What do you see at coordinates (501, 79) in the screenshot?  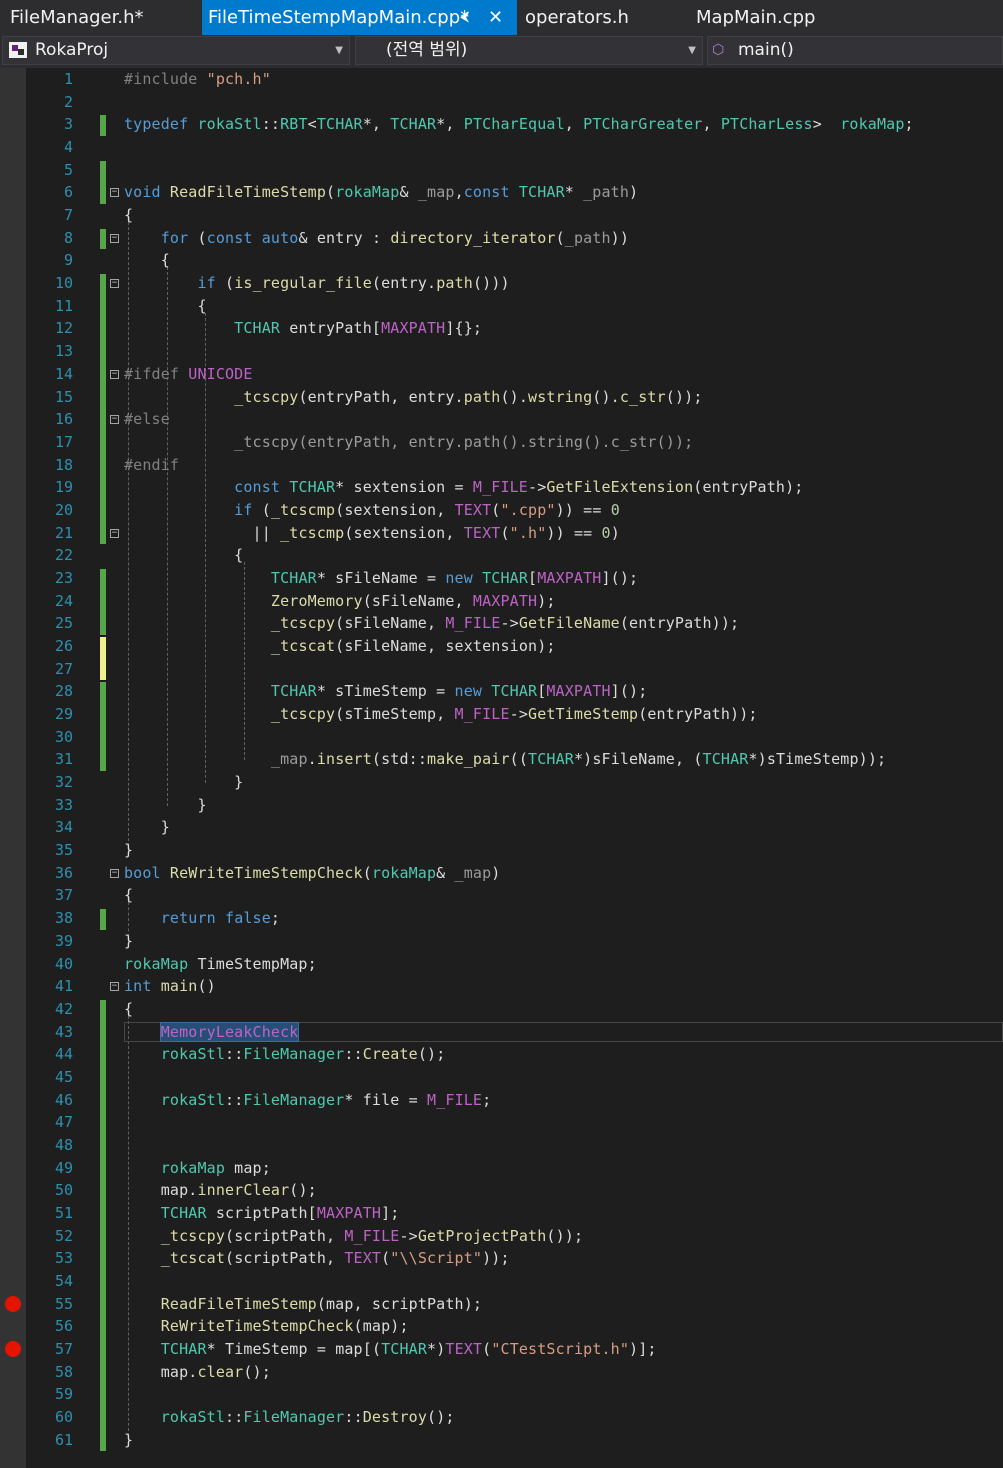 I see `code-line: 1 #include "pch.h"` at bounding box center [501, 79].